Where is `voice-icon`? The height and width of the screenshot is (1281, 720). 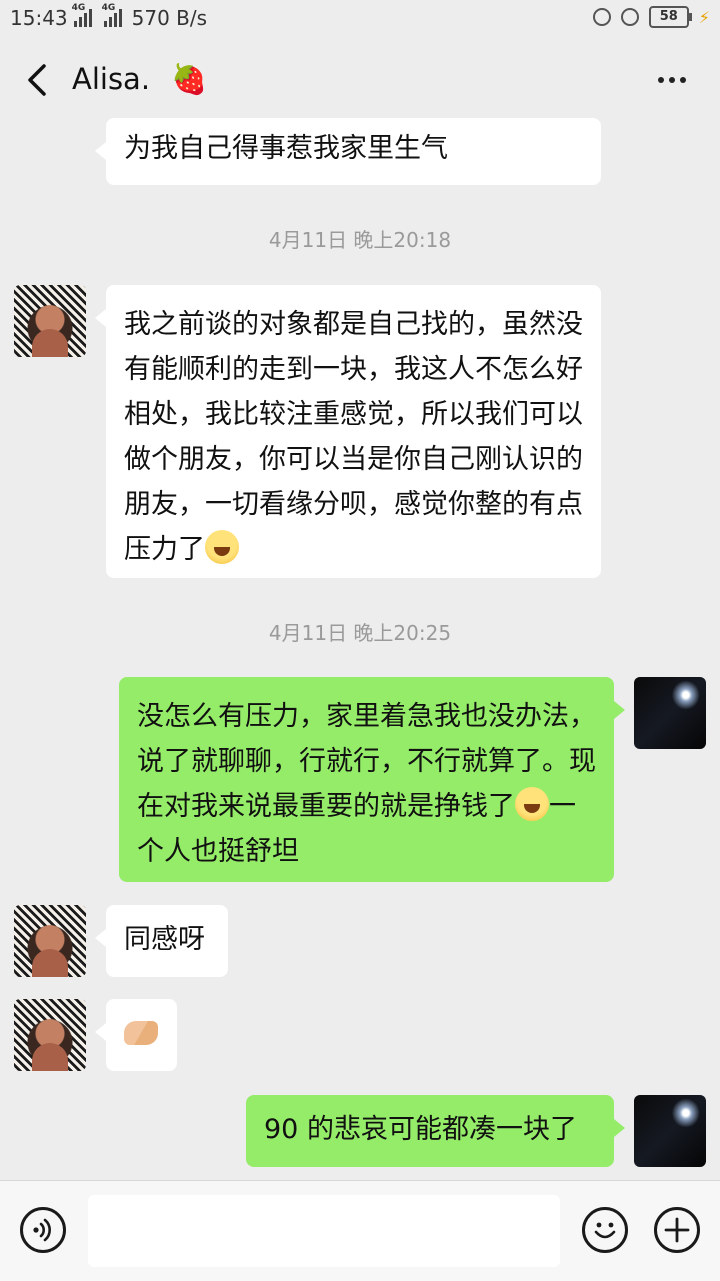 voice-icon is located at coordinates (42, 1230).